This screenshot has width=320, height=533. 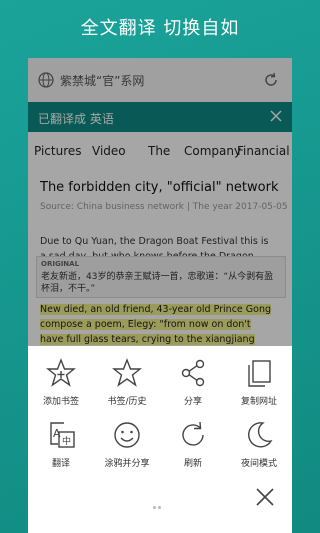 What do you see at coordinates (61, 389) in the screenshot?
I see `add-bookmark-button: 添加书签` at bounding box center [61, 389].